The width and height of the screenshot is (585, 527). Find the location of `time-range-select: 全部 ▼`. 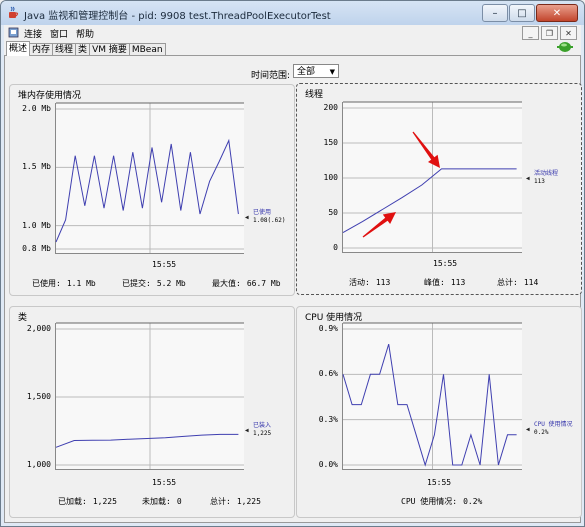

time-range-select: 全部 ▼ is located at coordinates (316, 71).